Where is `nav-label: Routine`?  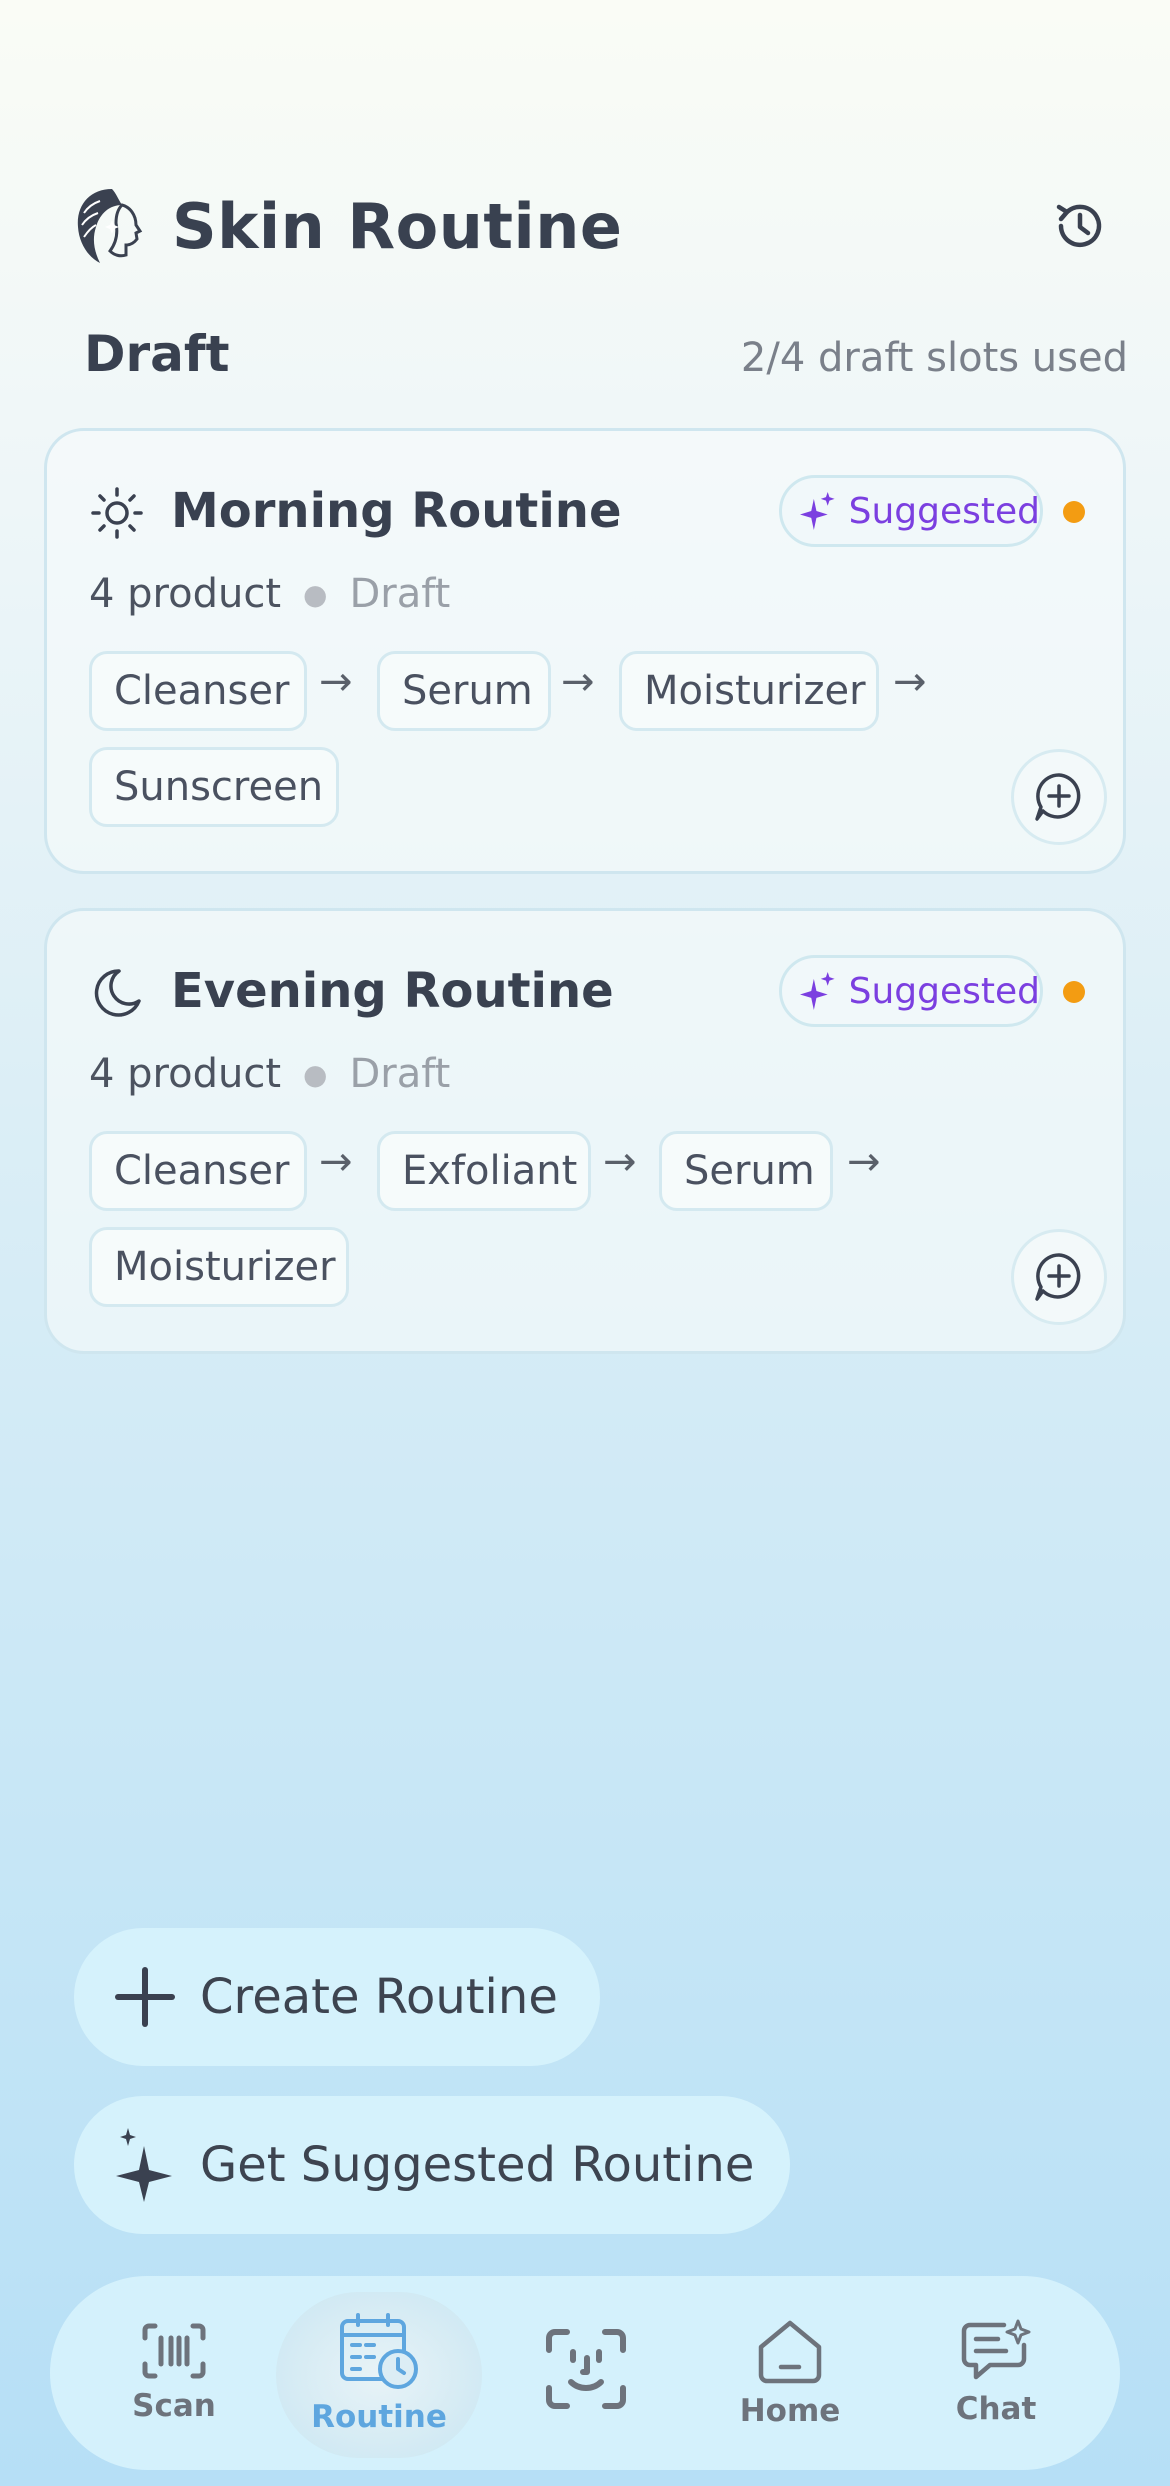 nav-label: Routine is located at coordinates (379, 2417).